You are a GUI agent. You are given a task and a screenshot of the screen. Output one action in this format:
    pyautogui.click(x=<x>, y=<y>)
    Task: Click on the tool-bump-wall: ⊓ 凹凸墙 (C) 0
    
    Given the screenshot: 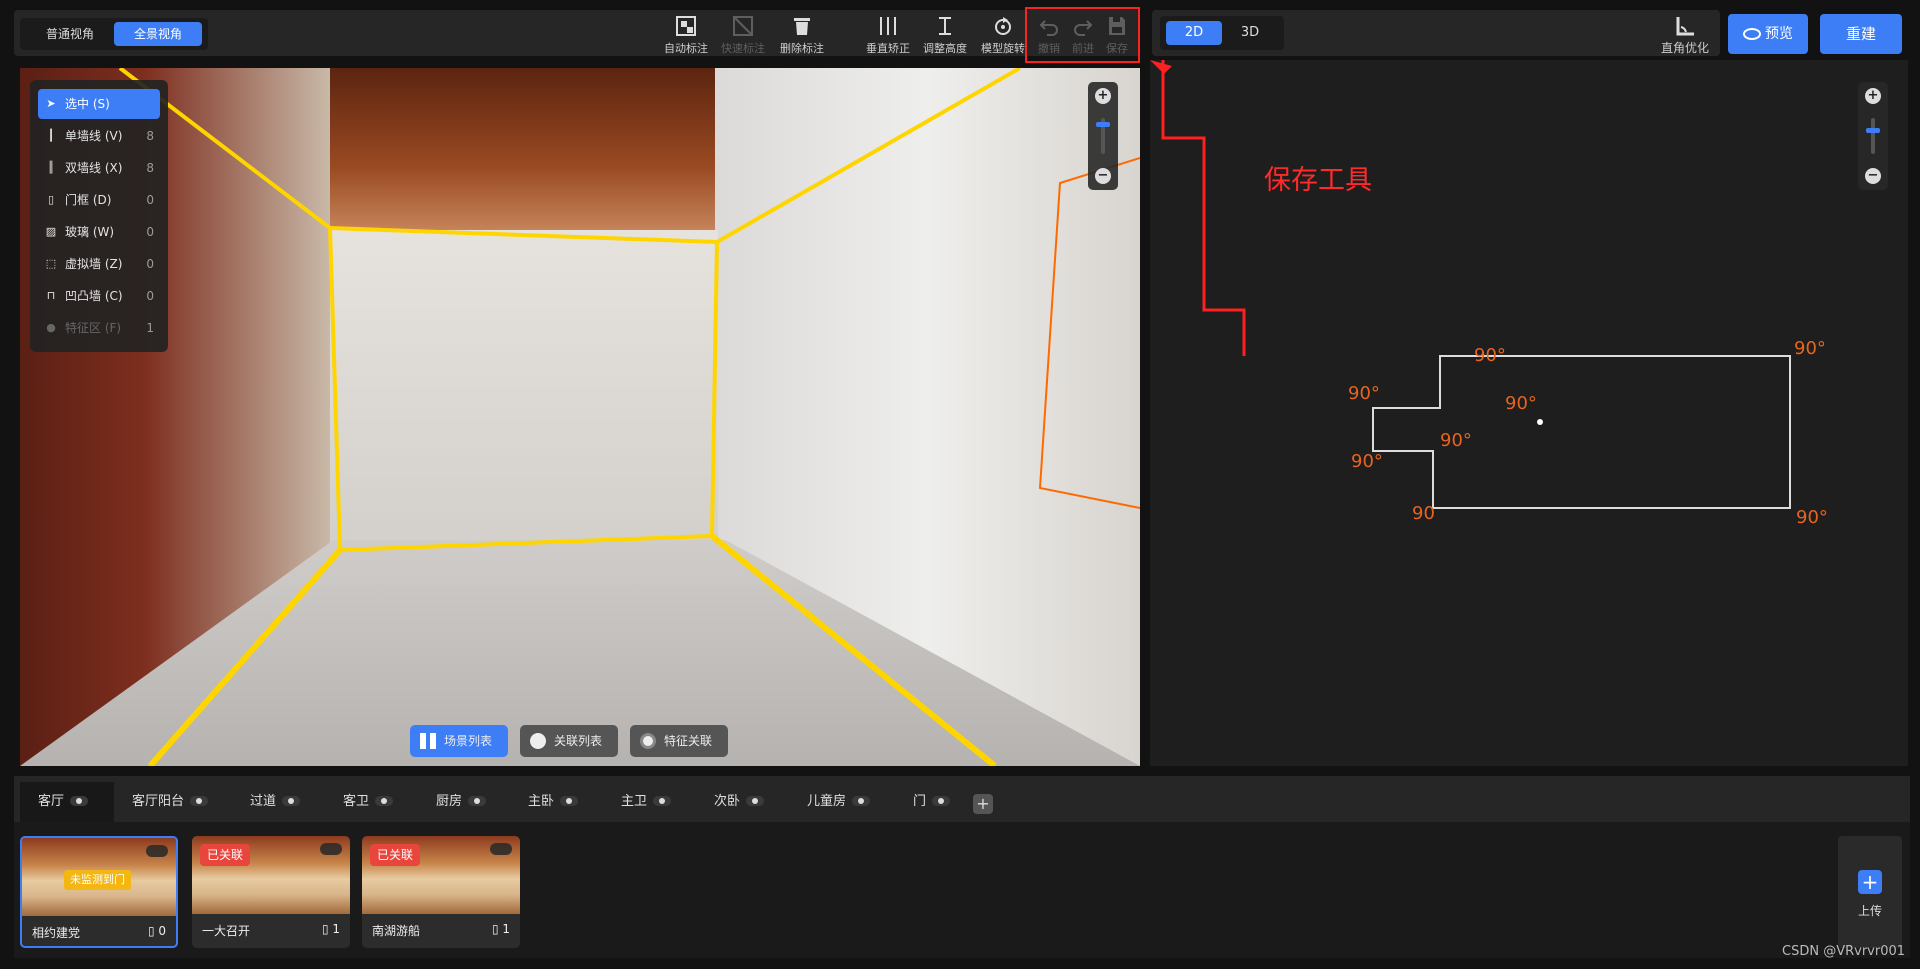 What is the action you would take?
    pyautogui.click(x=99, y=296)
    